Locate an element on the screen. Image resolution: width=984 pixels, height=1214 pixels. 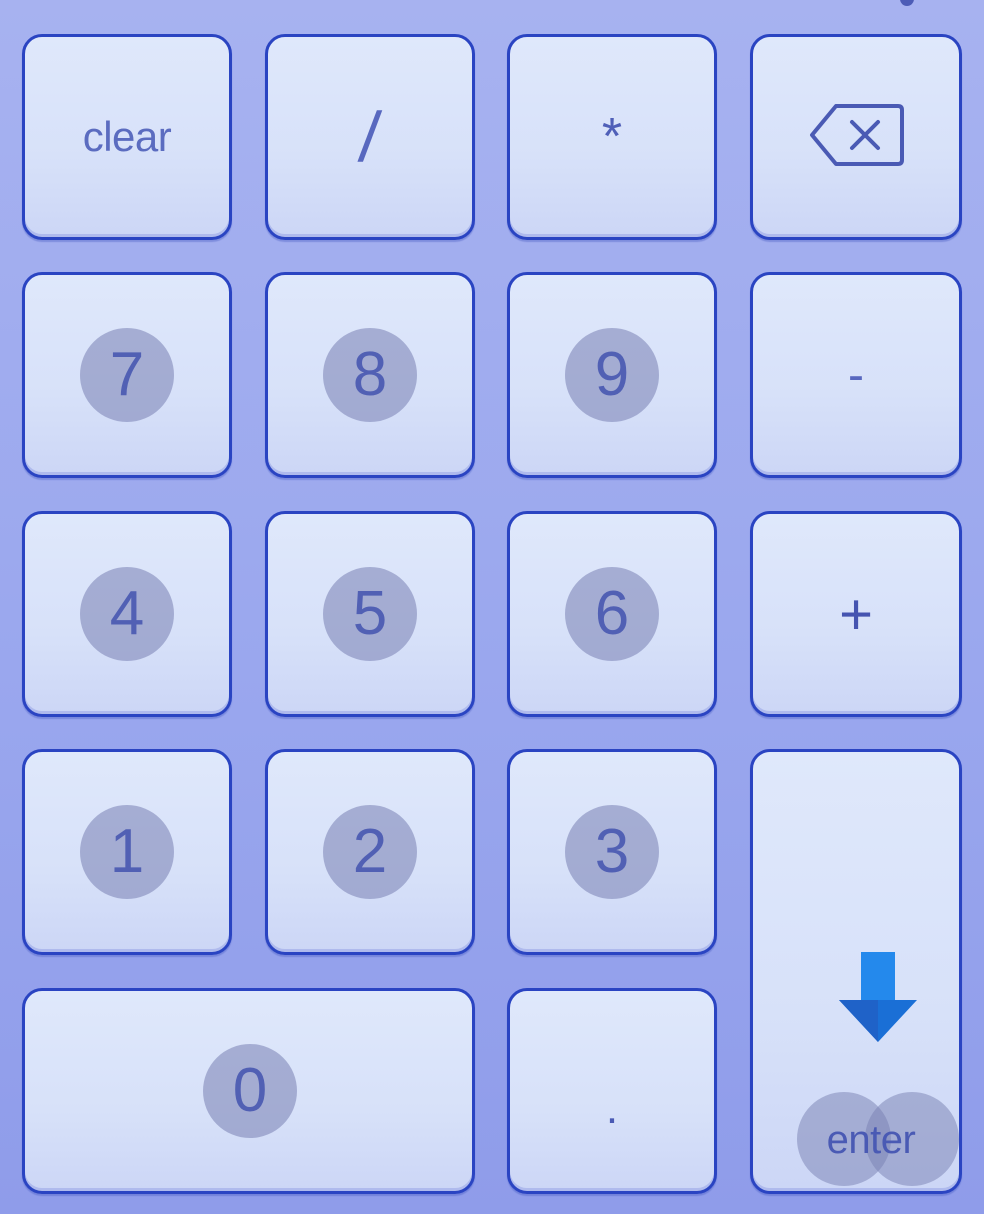
decimal-key: . is located at coordinates (612, 1091).